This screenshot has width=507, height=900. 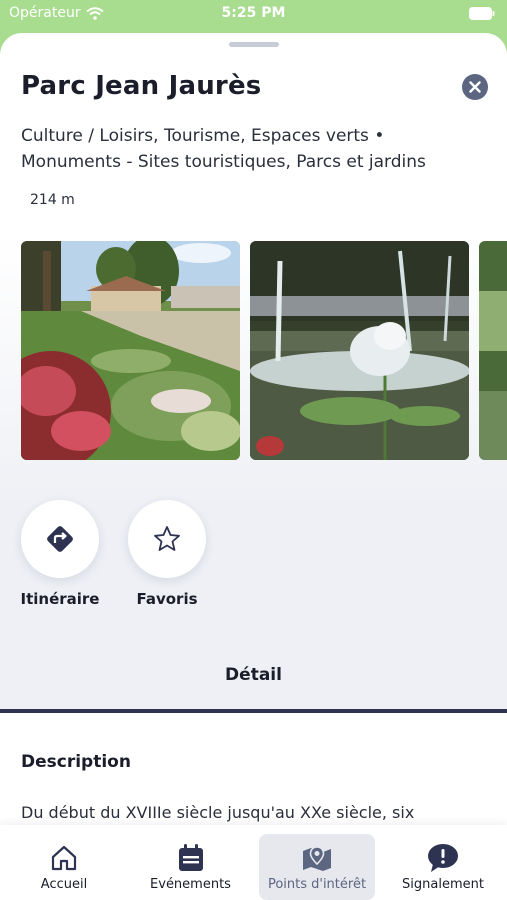 What do you see at coordinates (64, 858) in the screenshot?
I see `home-icon` at bounding box center [64, 858].